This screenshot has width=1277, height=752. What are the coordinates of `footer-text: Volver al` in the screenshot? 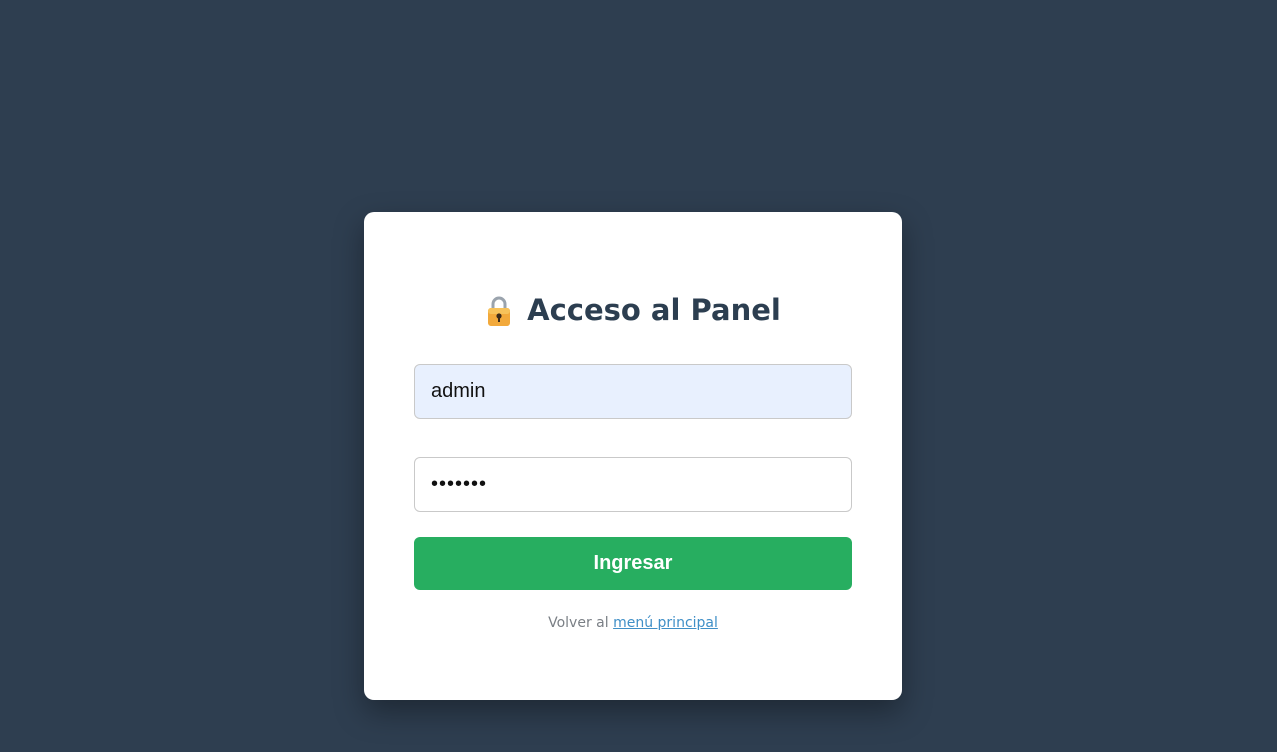 It's located at (578, 623).